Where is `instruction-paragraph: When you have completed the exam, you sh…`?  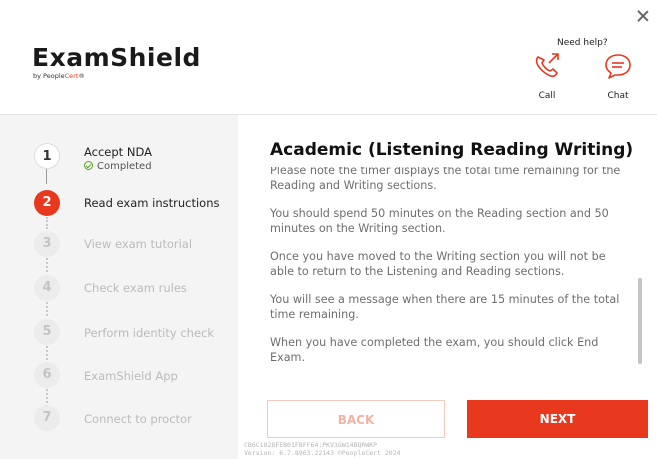 instruction-paragraph: When you have completed the exam, you sh… is located at coordinates (434, 350).